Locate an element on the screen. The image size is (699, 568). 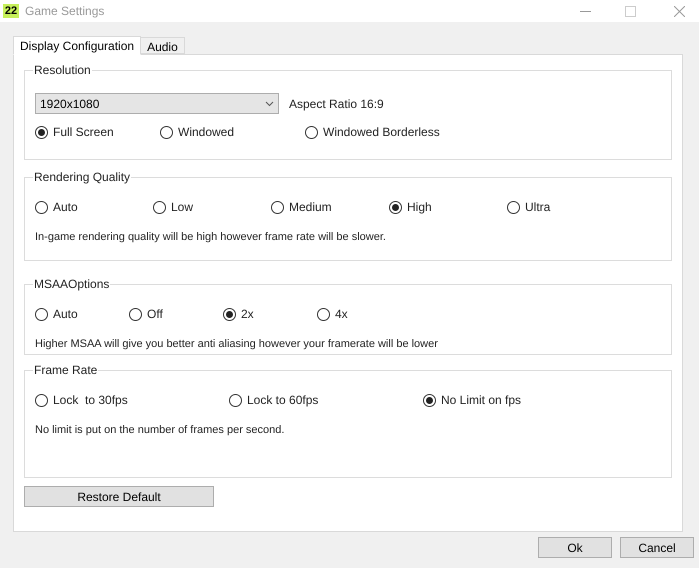
dialog-button: Cancel is located at coordinates (657, 547).